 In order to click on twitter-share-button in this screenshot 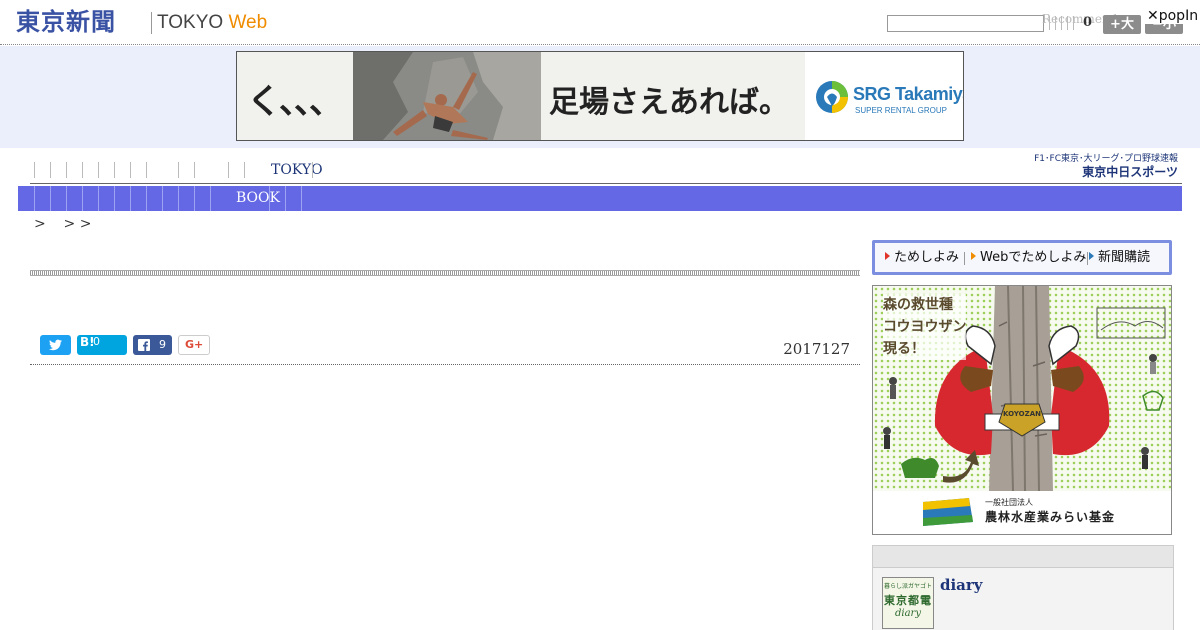, I will do `click(55, 345)`.